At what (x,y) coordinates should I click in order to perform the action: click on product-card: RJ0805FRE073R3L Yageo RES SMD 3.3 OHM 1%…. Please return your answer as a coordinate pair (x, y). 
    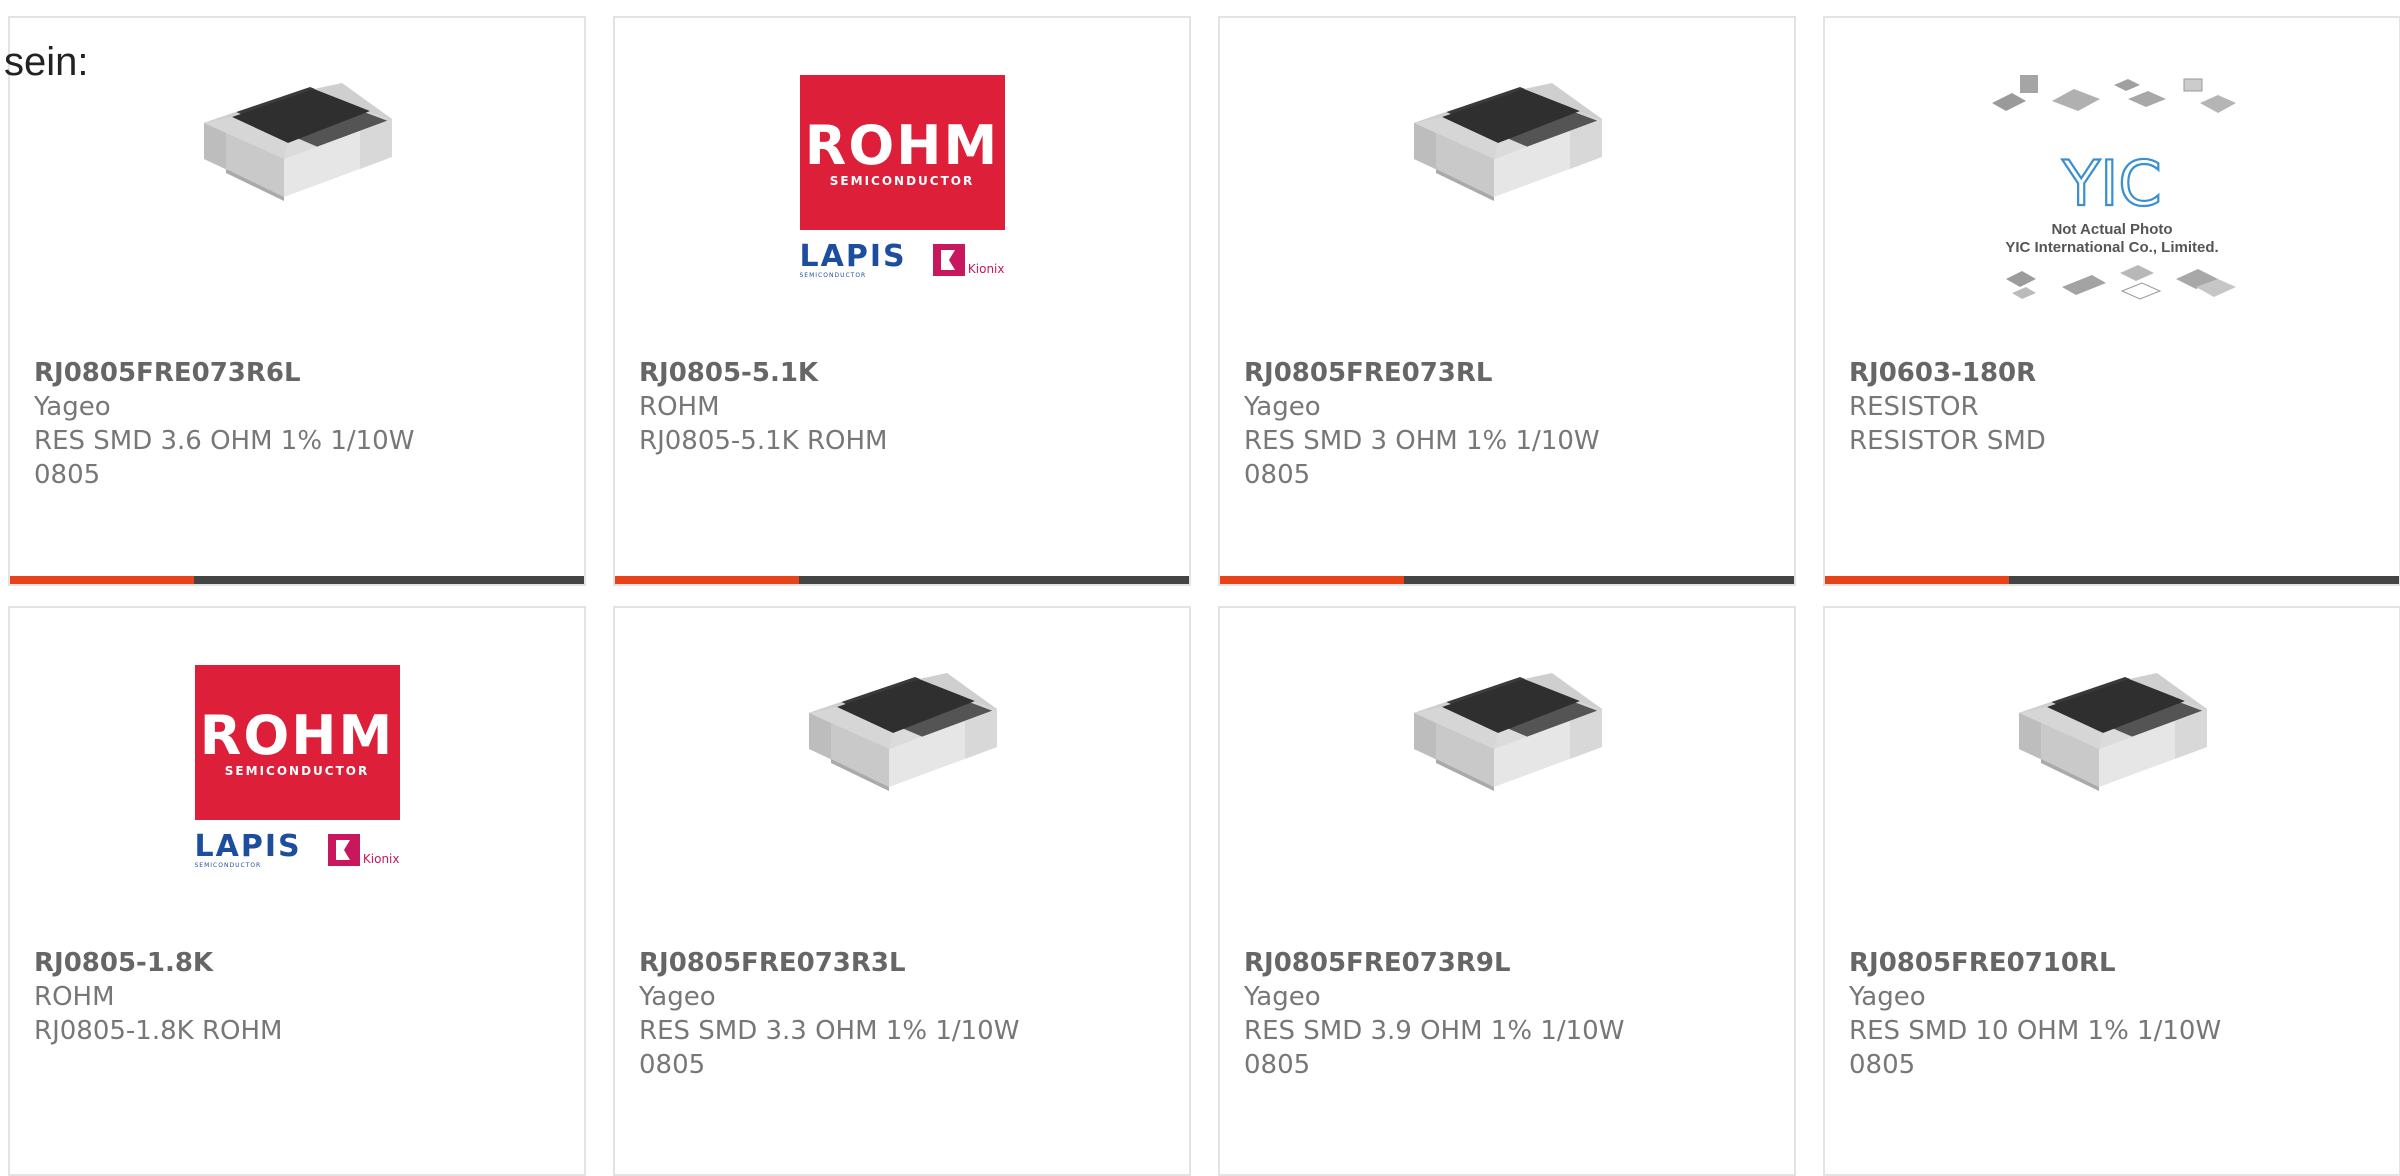
    Looking at the image, I should click on (902, 891).